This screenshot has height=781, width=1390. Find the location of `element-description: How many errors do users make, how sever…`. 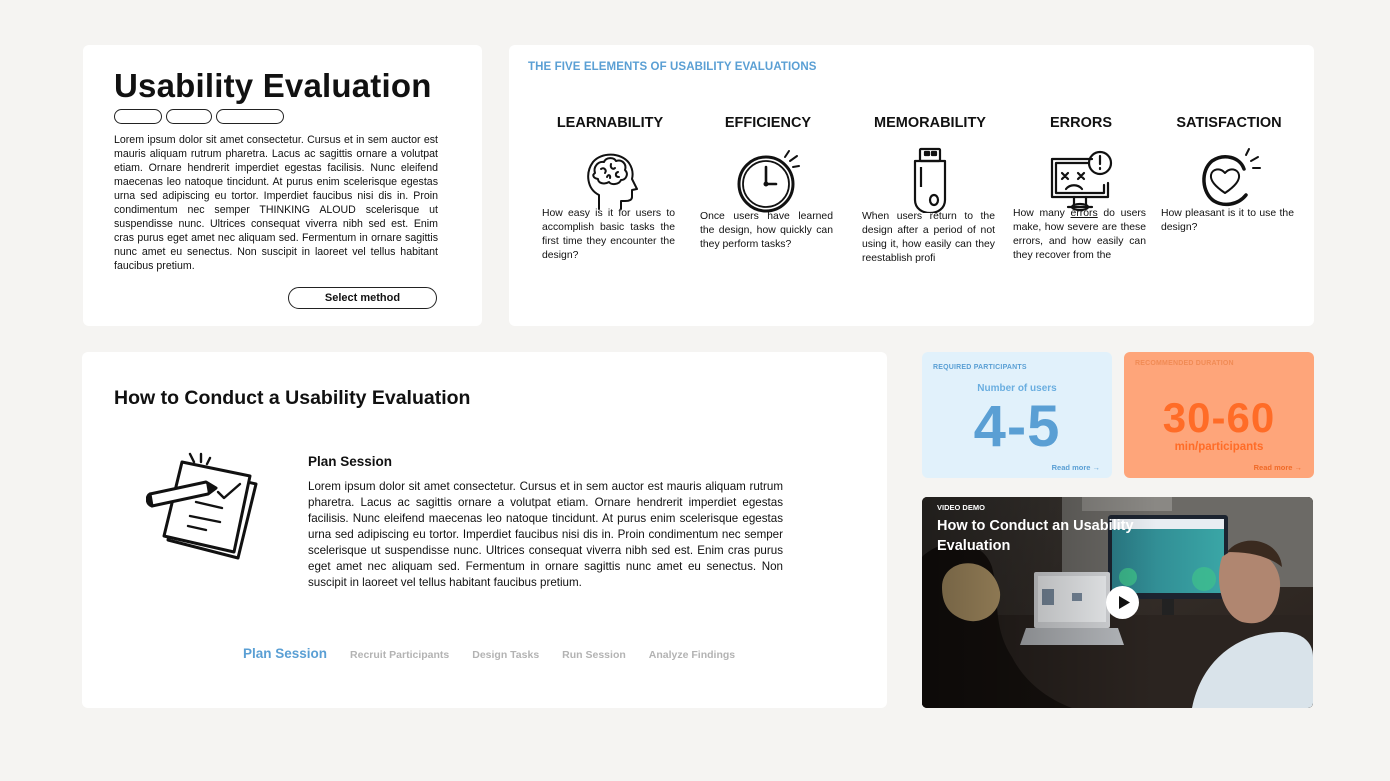

element-description: How many errors do users make, how sever… is located at coordinates (1079, 234).